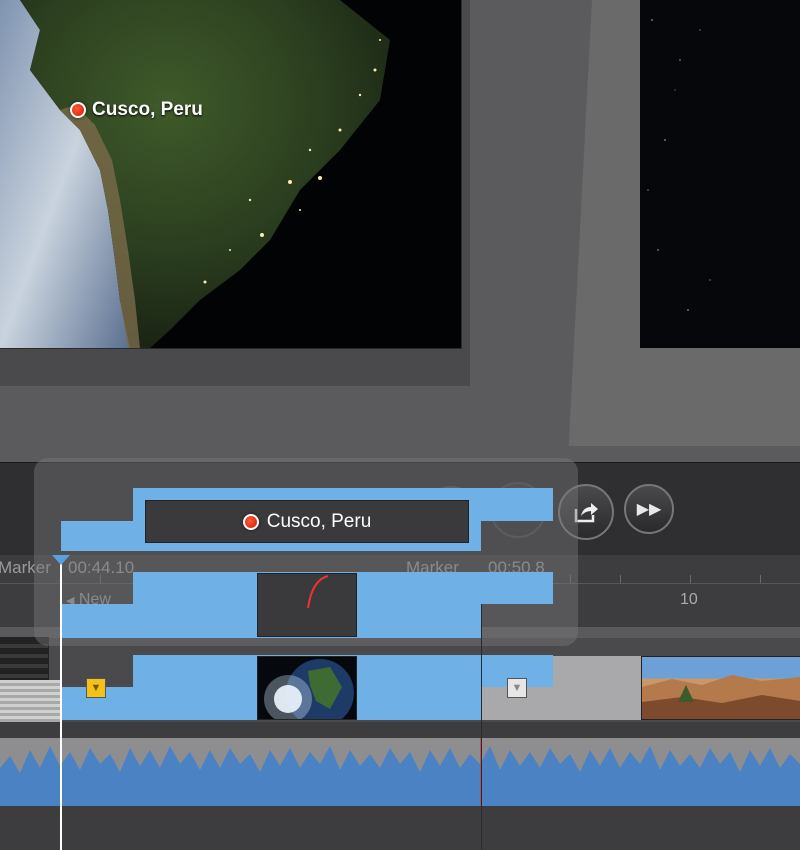 This screenshot has width=800, height=850. What do you see at coordinates (61, 560) in the screenshot?
I see `playhead-handle-icon` at bounding box center [61, 560].